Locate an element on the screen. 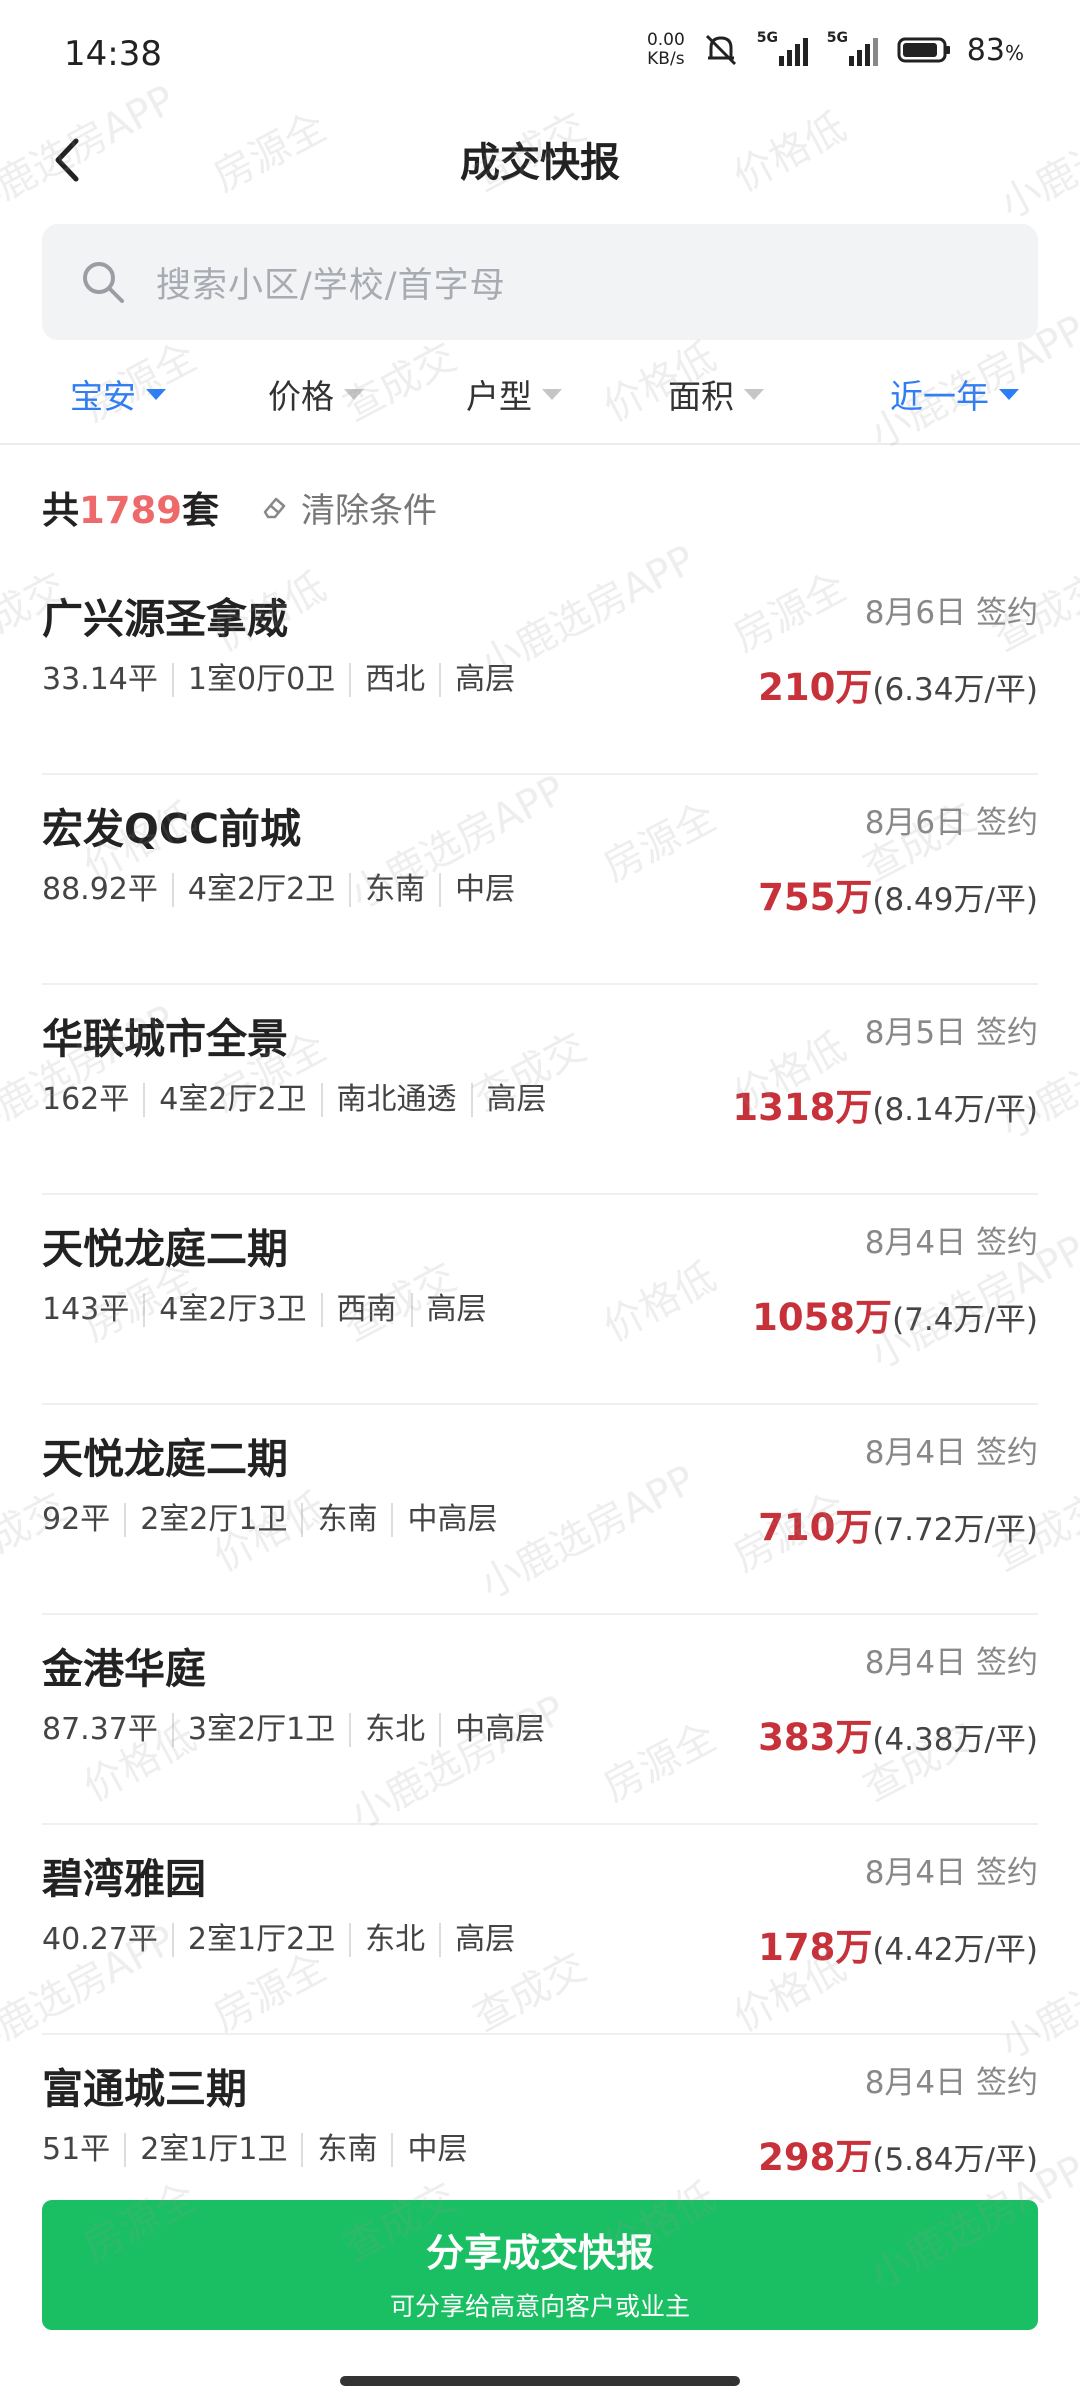 The height and width of the screenshot is (2400, 1080). listing-price: 710万 (7.72万/平) is located at coordinates (898, 1524).